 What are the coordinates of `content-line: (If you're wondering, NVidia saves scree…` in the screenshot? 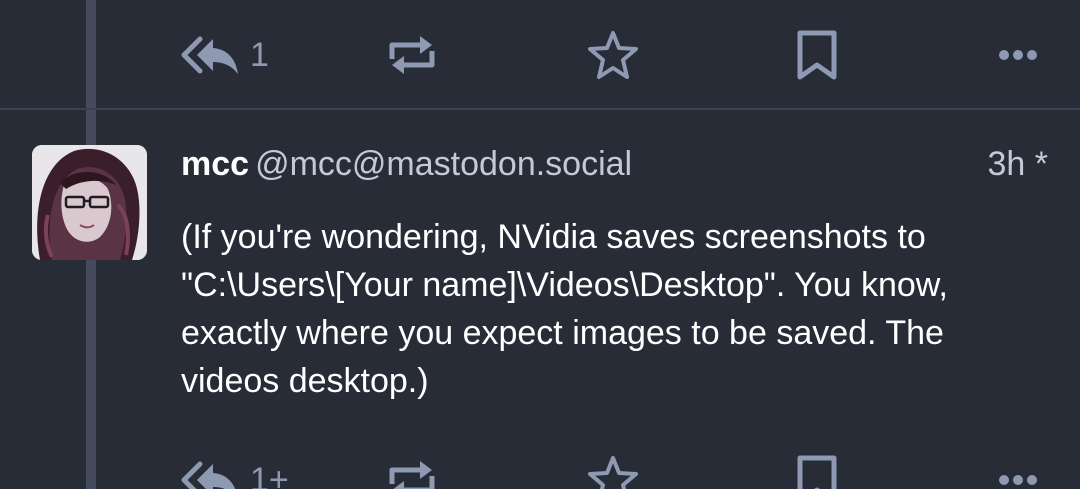 It's located at (553, 237).